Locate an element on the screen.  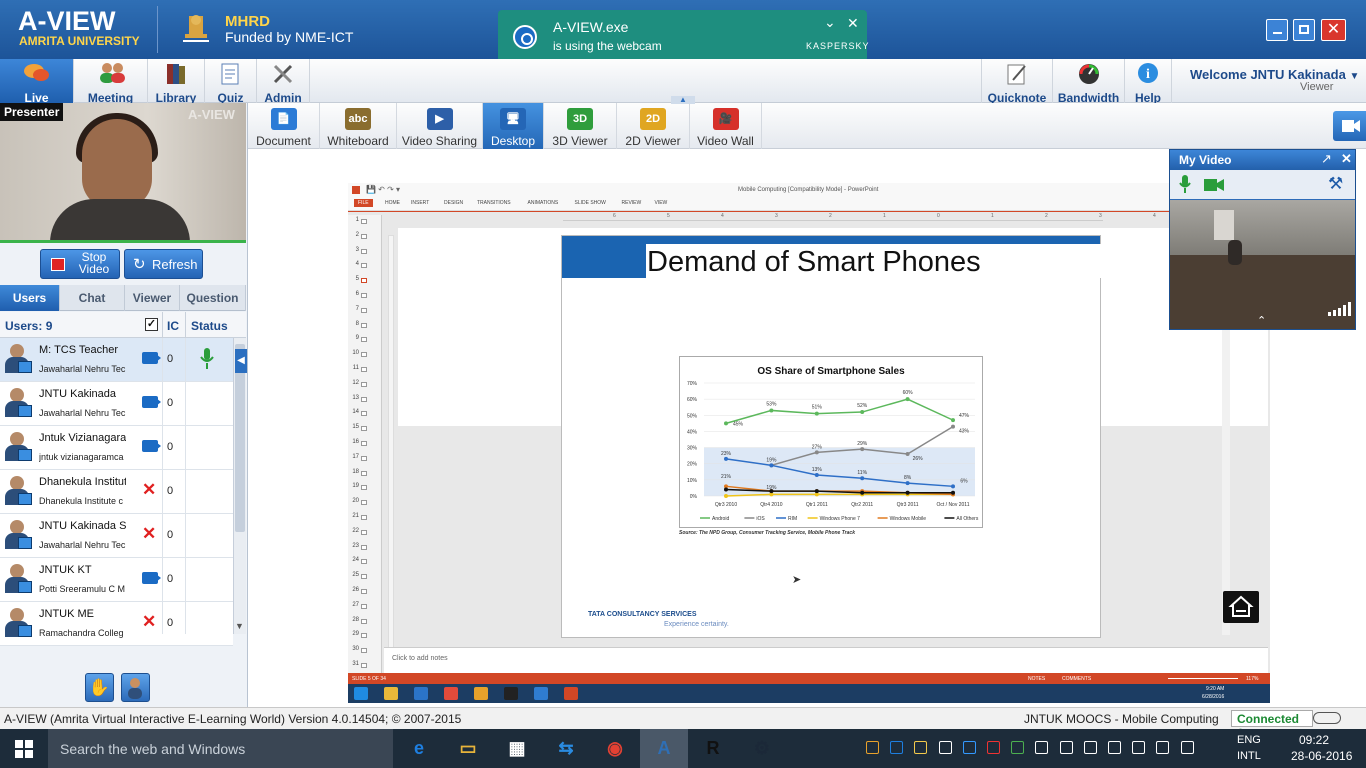
ribbon-tab: FILE is located at coordinates (363, 203).